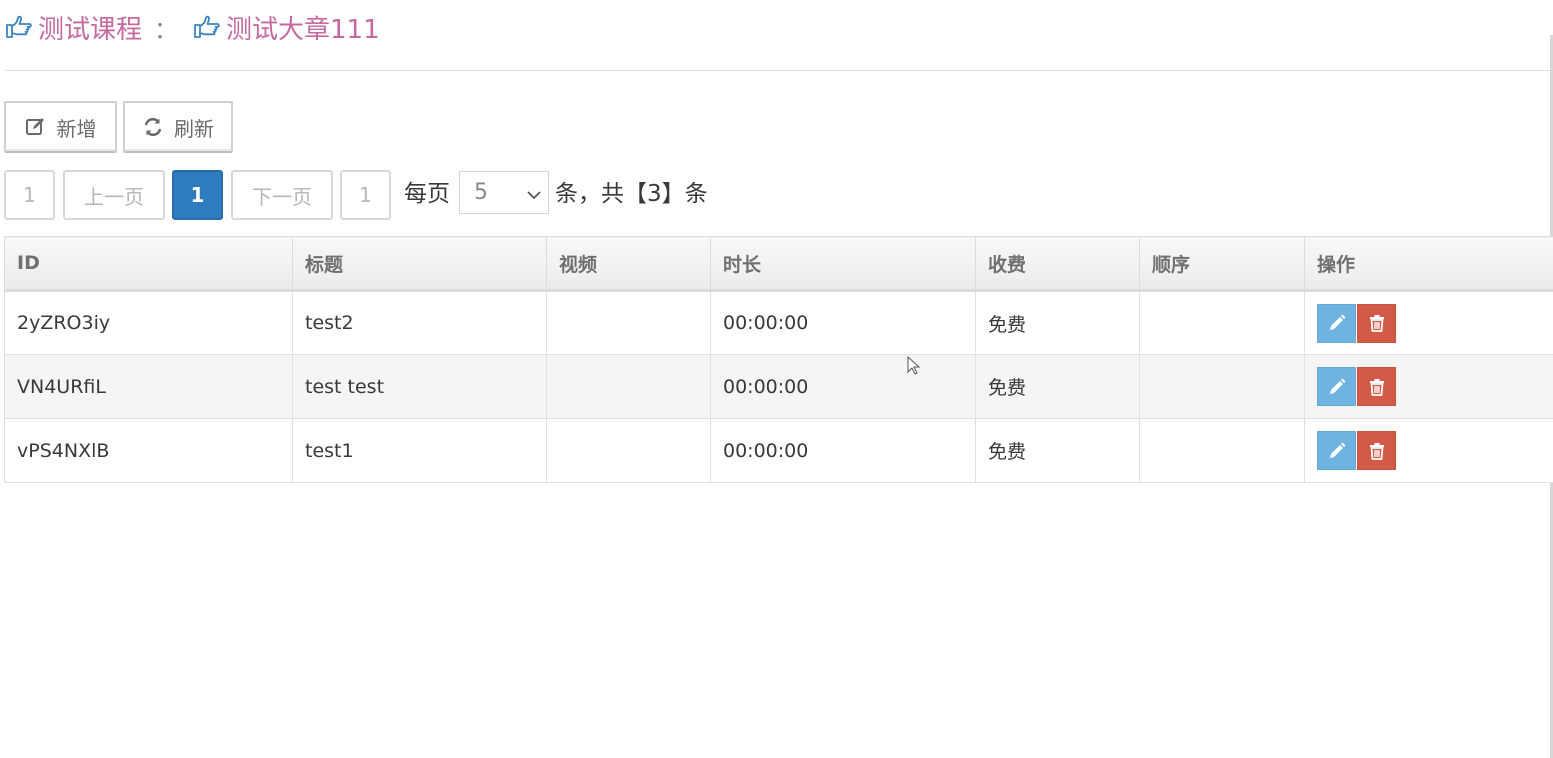 This screenshot has height=758, width=1553. I want to click on add-button: 新增, so click(60, 127).